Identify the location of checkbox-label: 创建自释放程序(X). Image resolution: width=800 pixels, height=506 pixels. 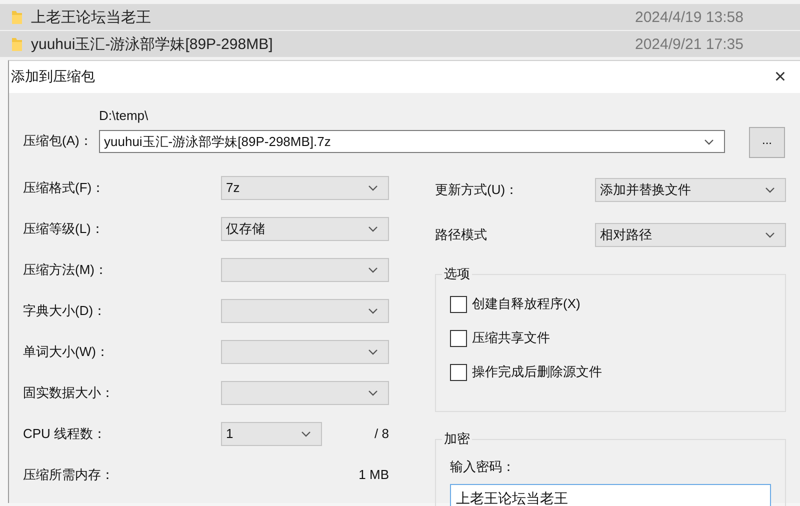
(526, 304).